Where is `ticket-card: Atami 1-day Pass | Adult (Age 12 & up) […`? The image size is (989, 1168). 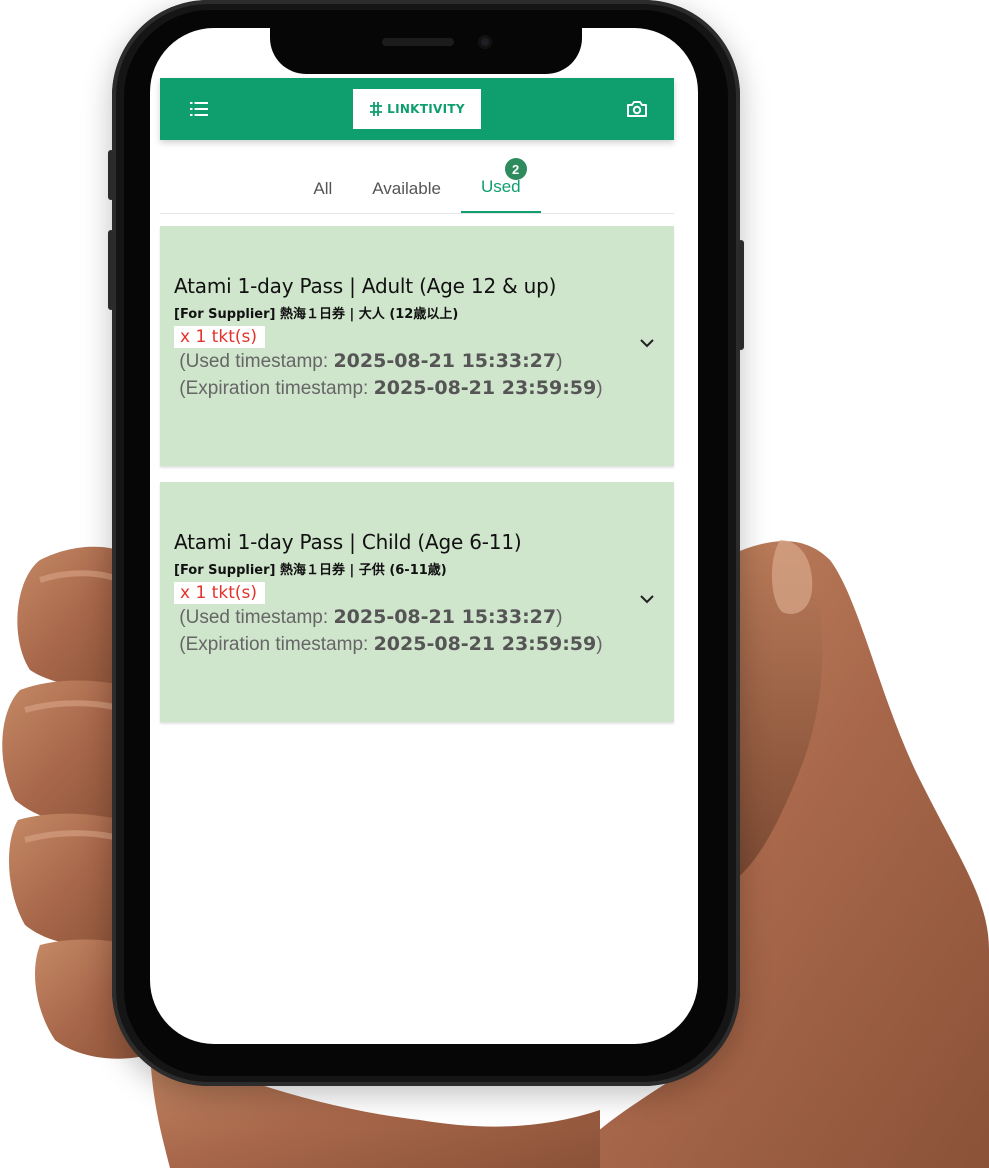
ticket-card: Atami 1-day Pass | Adult (Age 12 & up) [… is located at coordinates (417, 346).